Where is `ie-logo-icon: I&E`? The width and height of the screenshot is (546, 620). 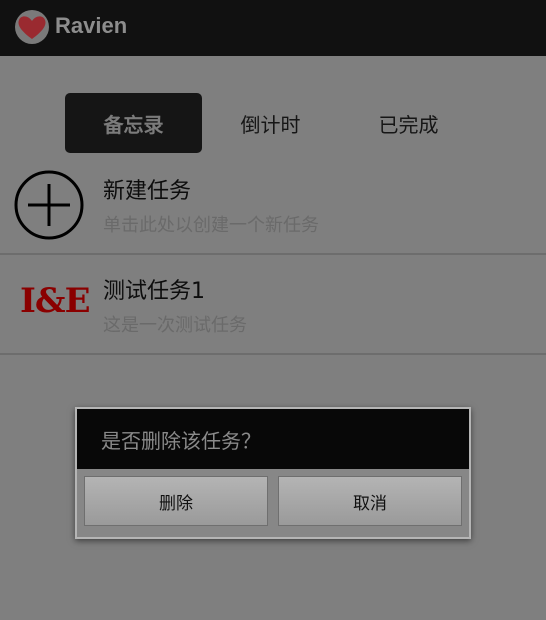
ie-logo-icon: I&E is located at coordinates (55, 301).